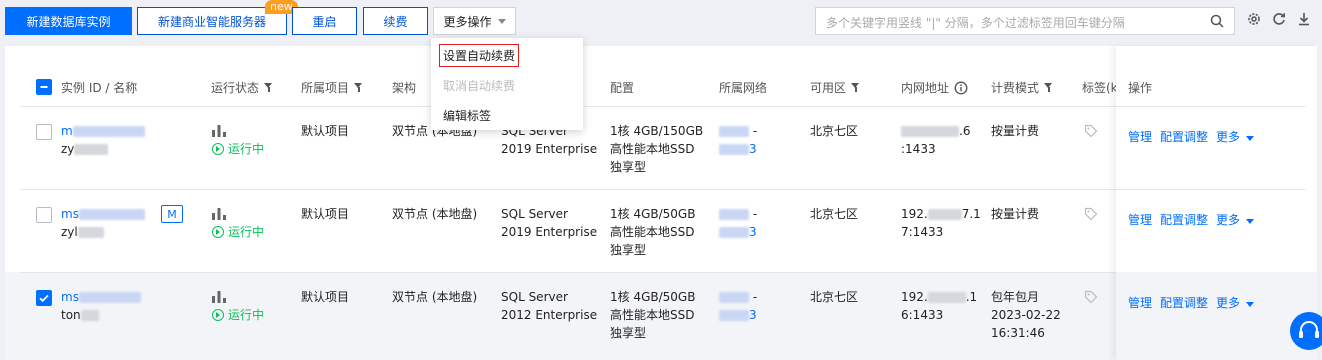 The image size is (1322, 360). What do you see at coordinates (103, 131) in the screenshot?
I see `instance-id: m` at bounding box center [103, 131].